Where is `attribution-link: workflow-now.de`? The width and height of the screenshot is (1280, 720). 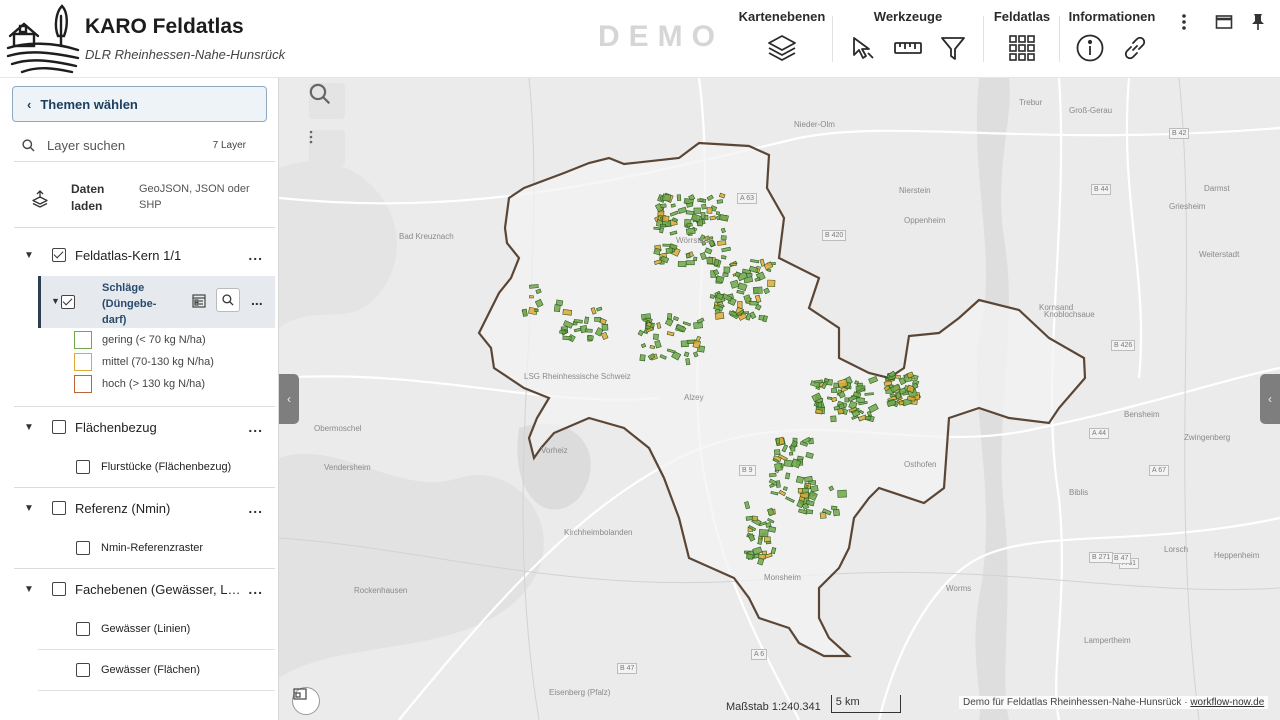
attribution-link: workflow-now.de is located at coordinates (1227, 702).